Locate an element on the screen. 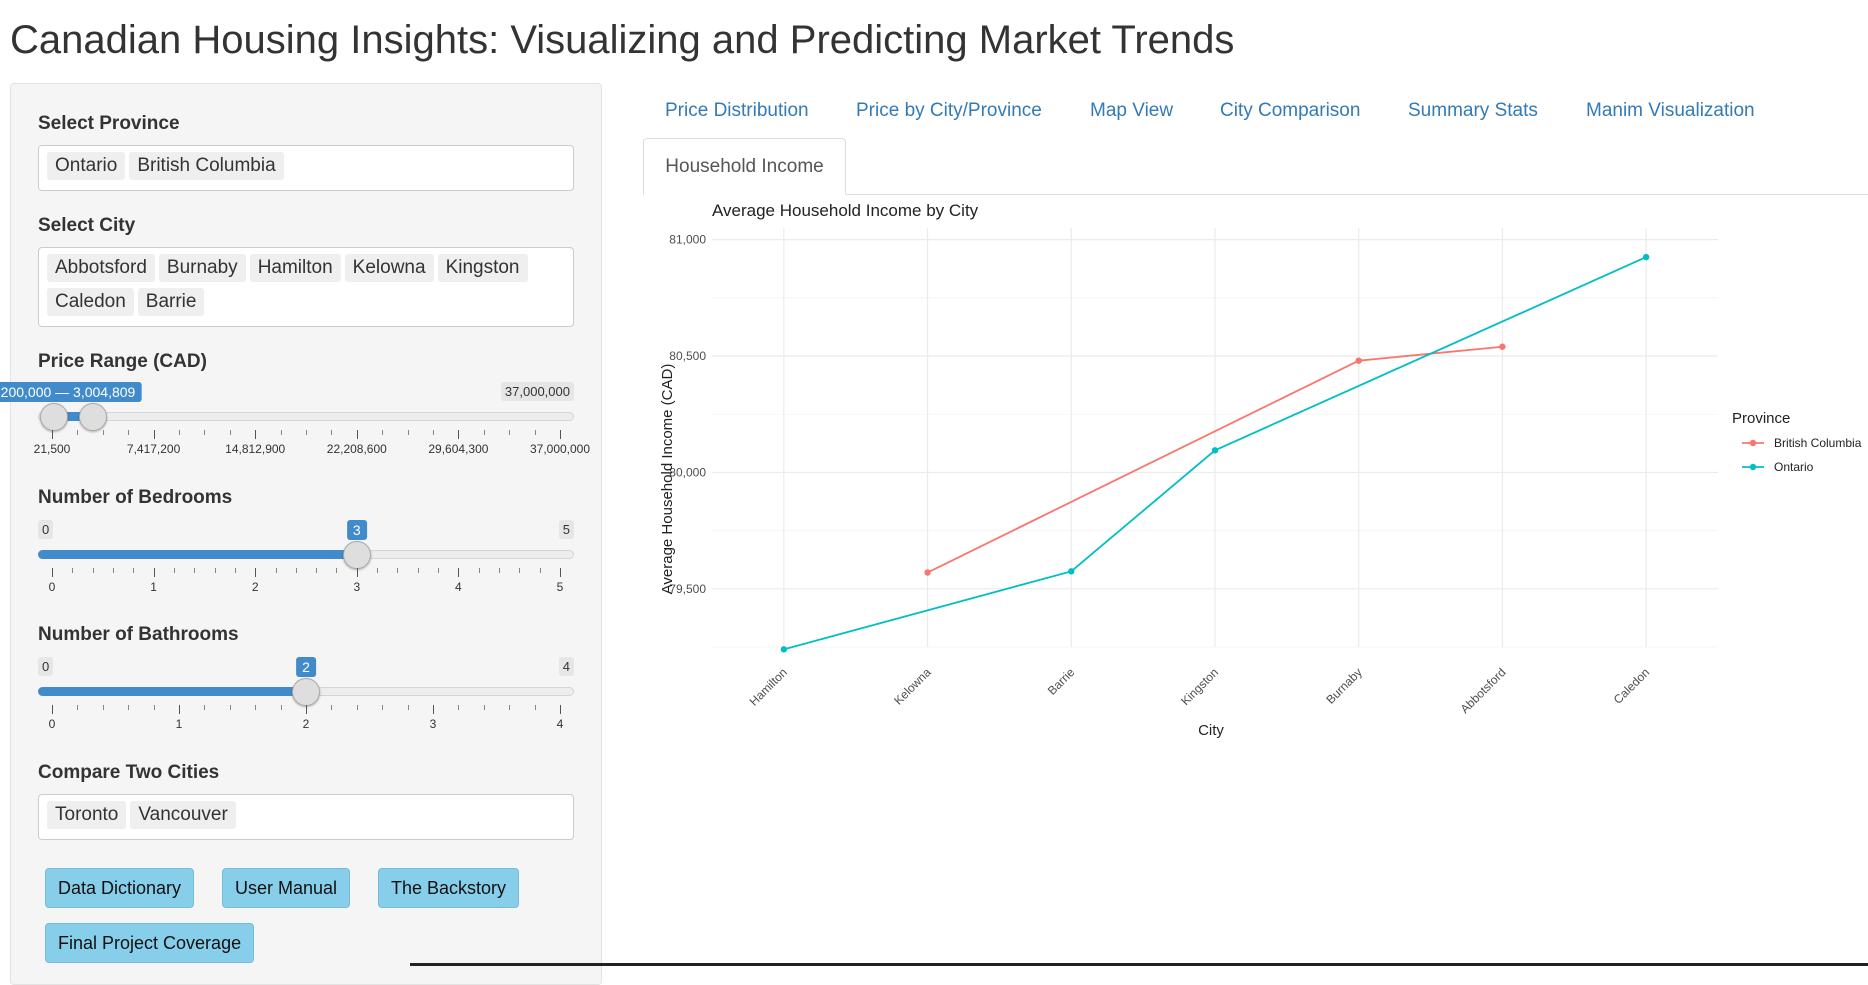  bedrooms-handle is located at coordinates (356, 555).